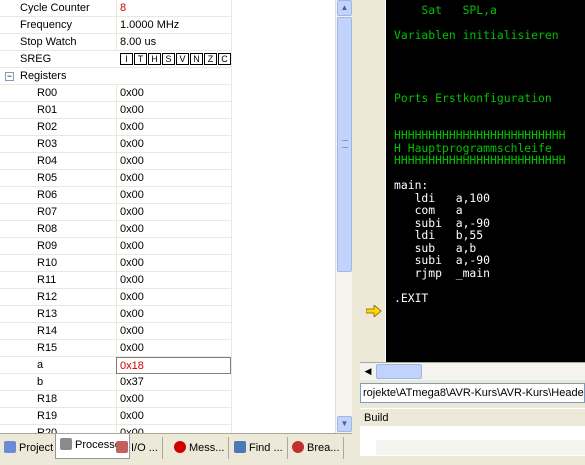 The height and width of the screenshot is (465, 585). I want to click on processor-row: Stop Watch 8.00 us, so click(115, 42).